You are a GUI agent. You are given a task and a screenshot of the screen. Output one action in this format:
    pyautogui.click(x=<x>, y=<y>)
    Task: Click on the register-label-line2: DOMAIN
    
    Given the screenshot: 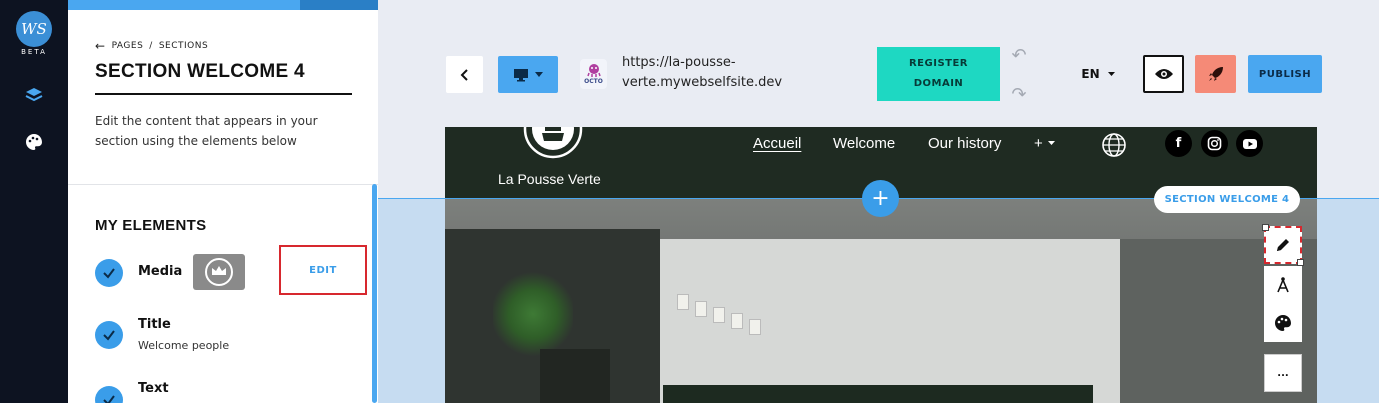 What is the action you would take?
    pyautogui.click(x=938, y=83)
    